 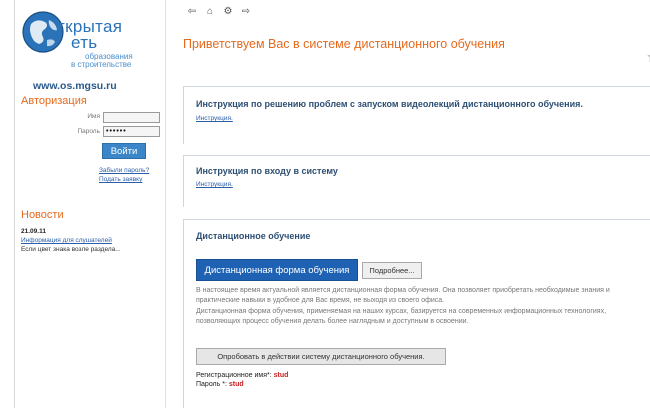 What do you see at coordinates (84, 42) in the screenshot?
I see `logo-word-2: еть` at bounding box center [84, 42].